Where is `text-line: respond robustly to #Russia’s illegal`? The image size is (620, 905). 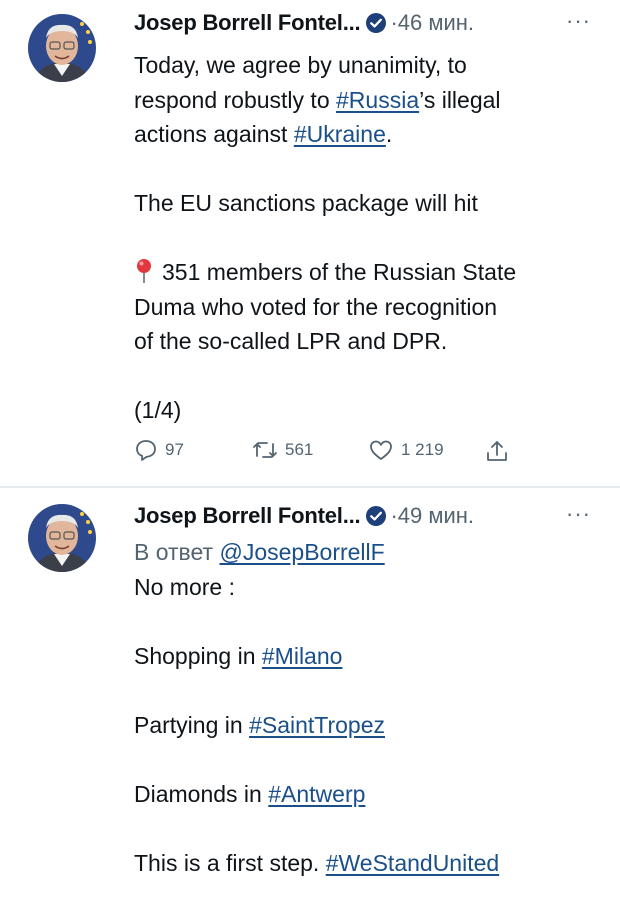 text-line: respond robustly to #Russia’s illegal is located at coordinates (364, 100).